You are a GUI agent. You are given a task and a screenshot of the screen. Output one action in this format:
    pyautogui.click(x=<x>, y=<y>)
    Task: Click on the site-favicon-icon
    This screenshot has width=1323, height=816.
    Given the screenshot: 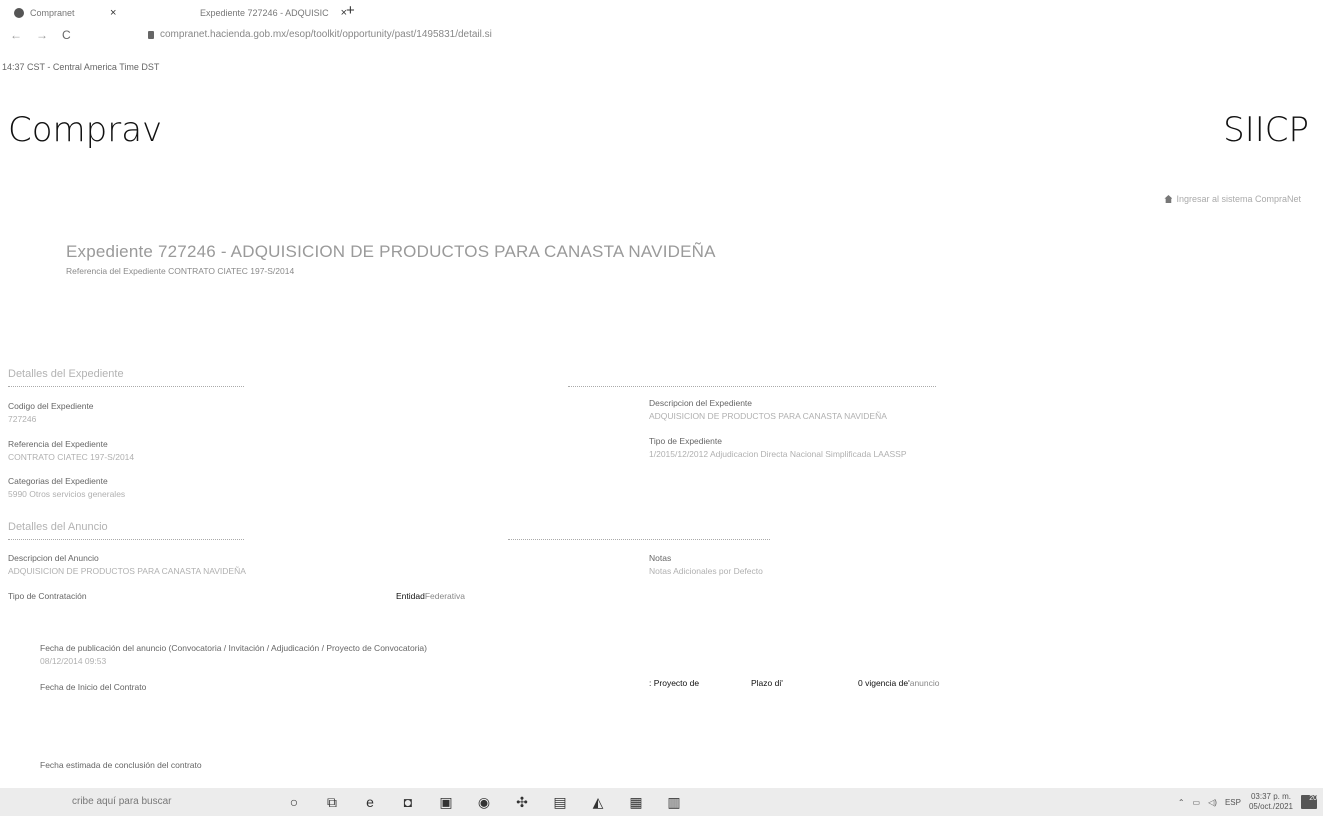 What is the action you would take?
    pyautogui.click(x=19, y=13)
    